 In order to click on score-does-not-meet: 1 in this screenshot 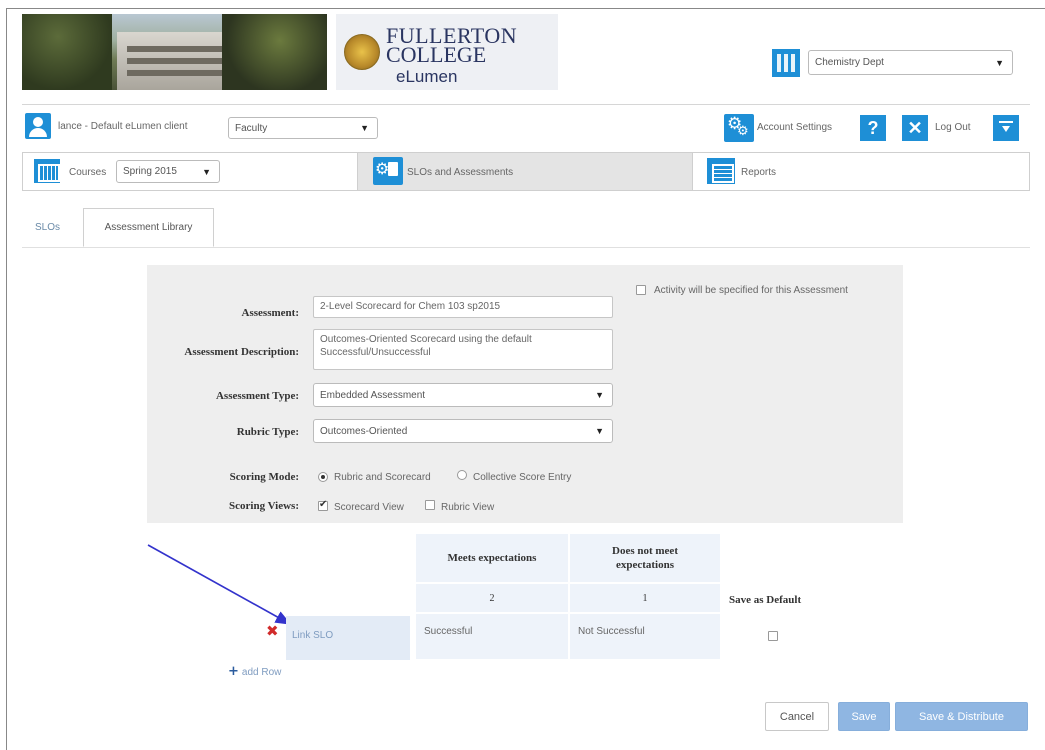, I will do `click(645, 598)`.